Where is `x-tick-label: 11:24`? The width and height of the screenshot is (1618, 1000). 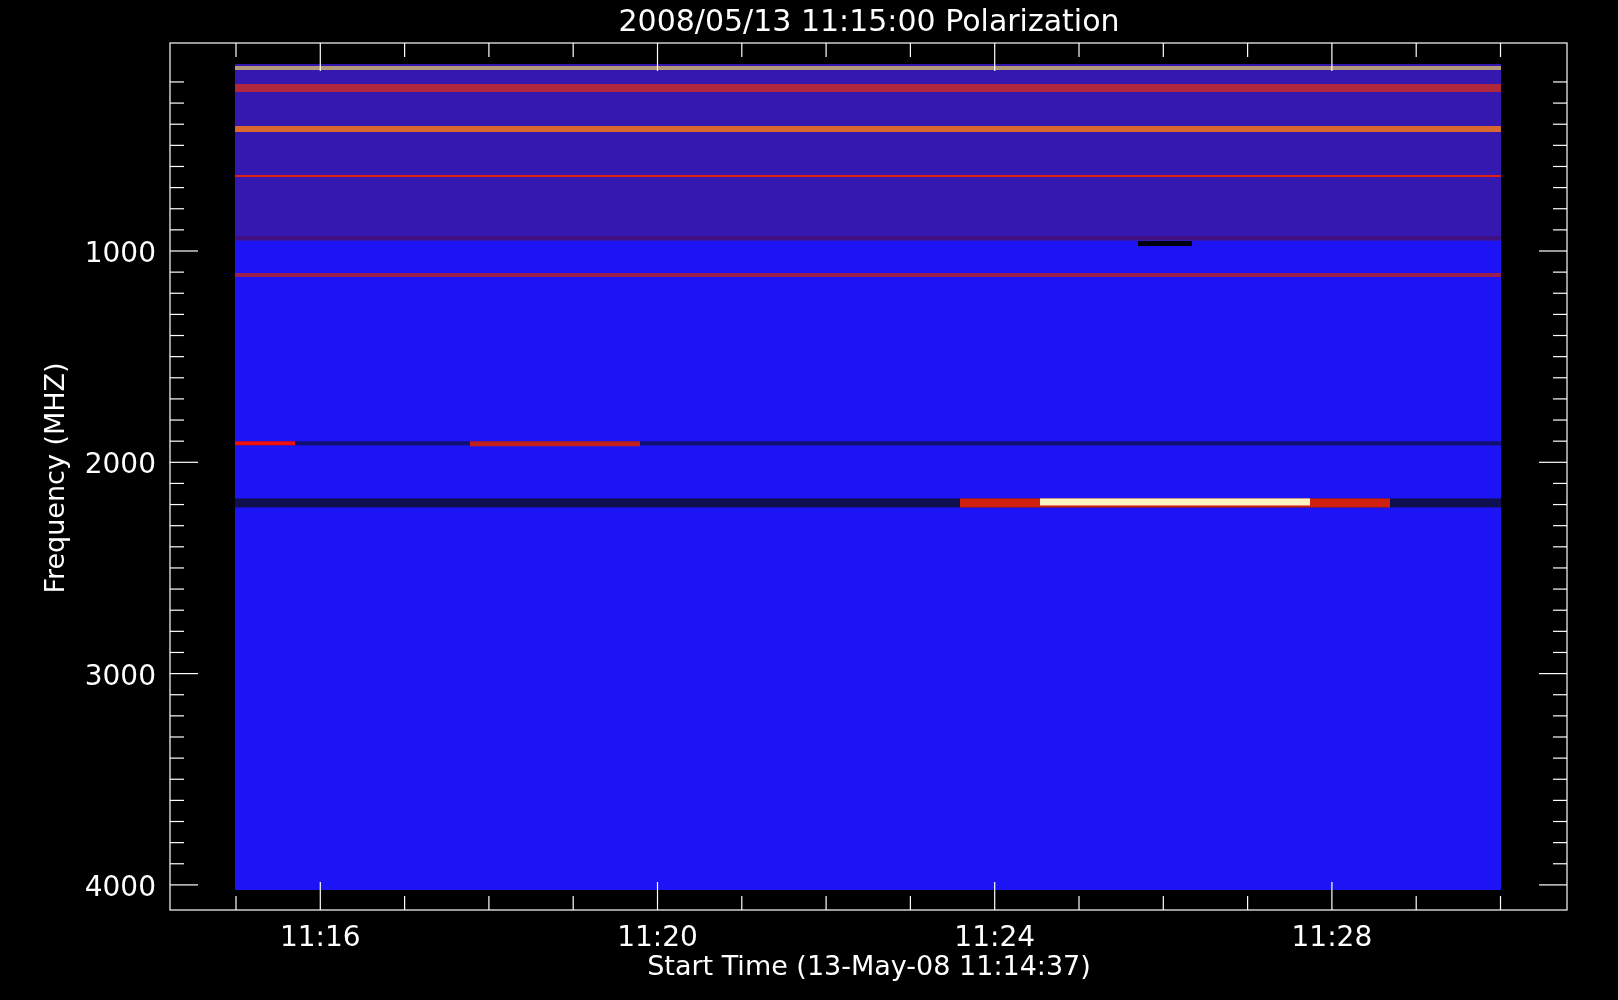 x-tick-label: 11:24 is located at coordinates (995, 936).